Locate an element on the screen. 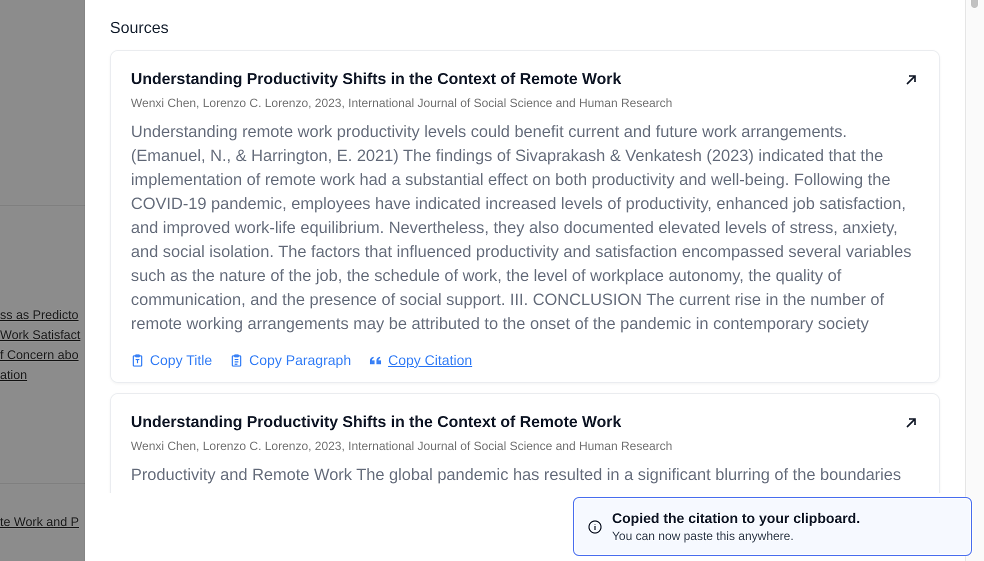 The image size is (984, 561). link-text: f Concern abo is located at coordinates (39, 354).